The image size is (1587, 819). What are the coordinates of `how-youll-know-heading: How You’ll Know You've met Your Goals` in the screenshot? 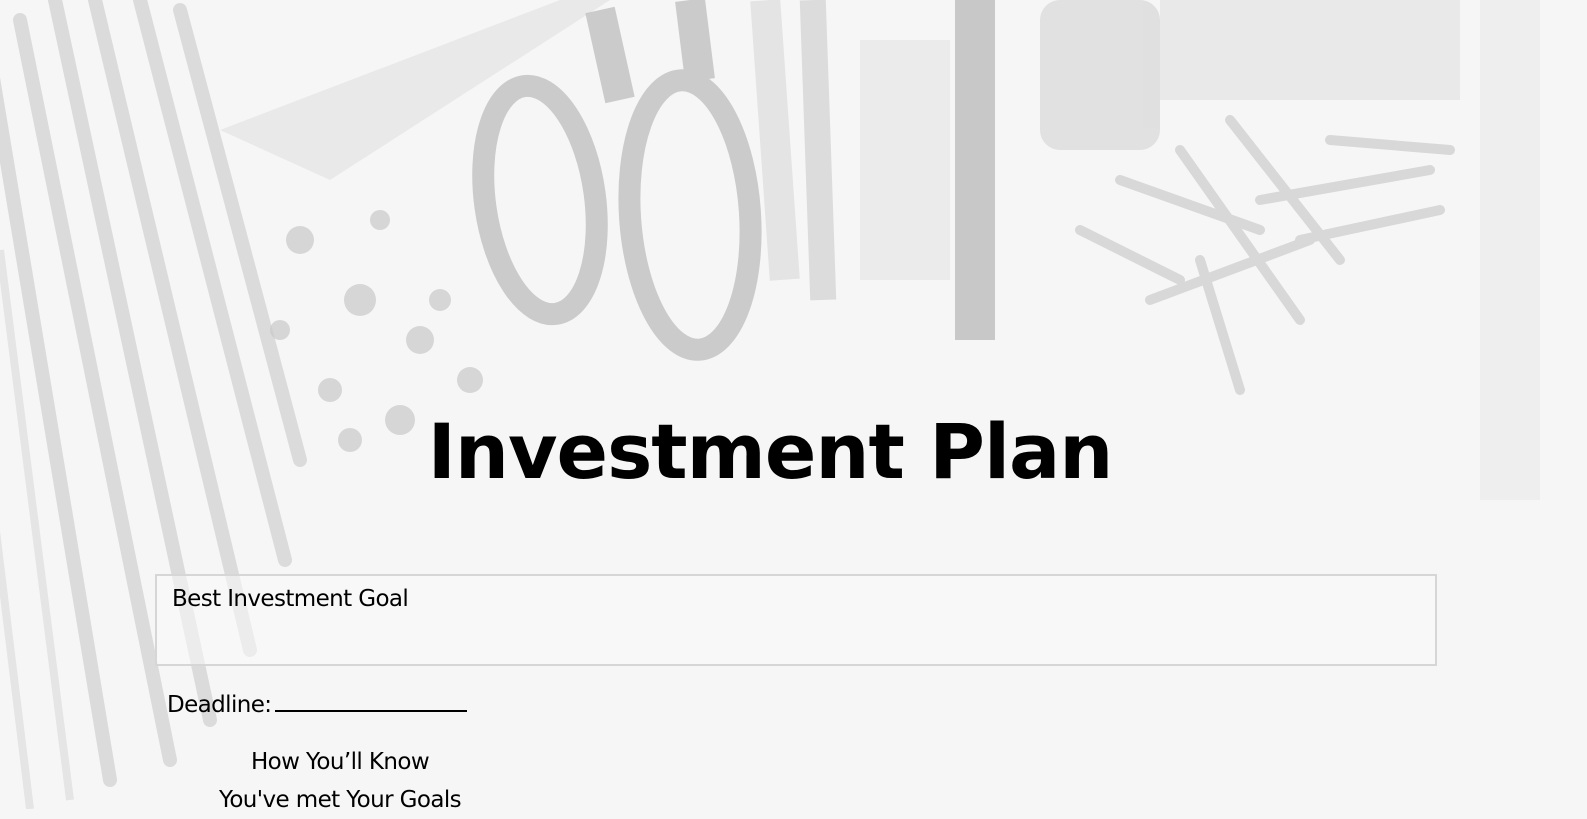 It's located at (340, 781).